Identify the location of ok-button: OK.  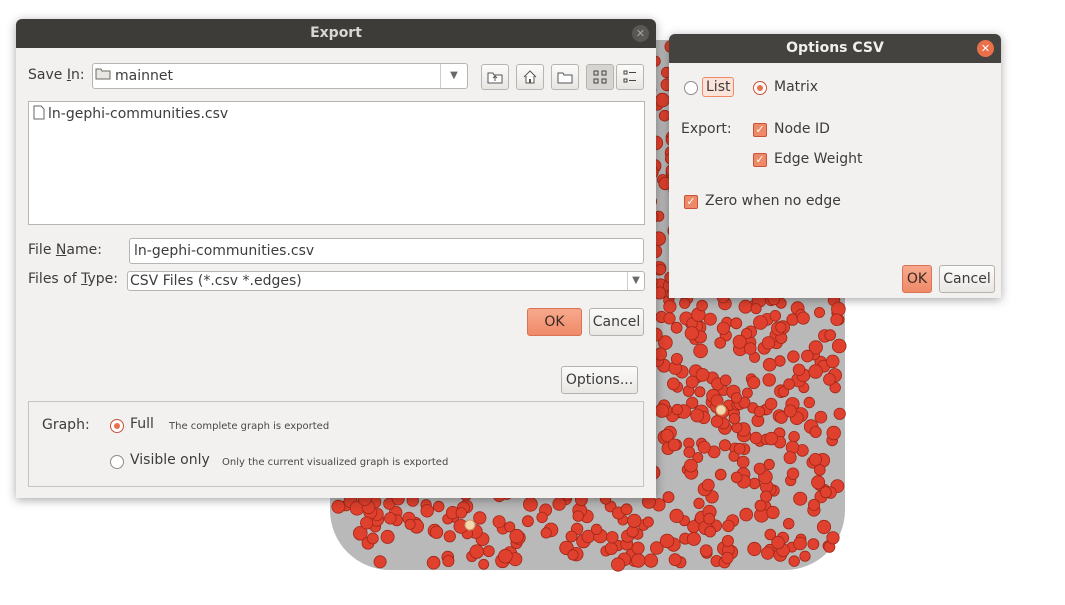
(554, 322).